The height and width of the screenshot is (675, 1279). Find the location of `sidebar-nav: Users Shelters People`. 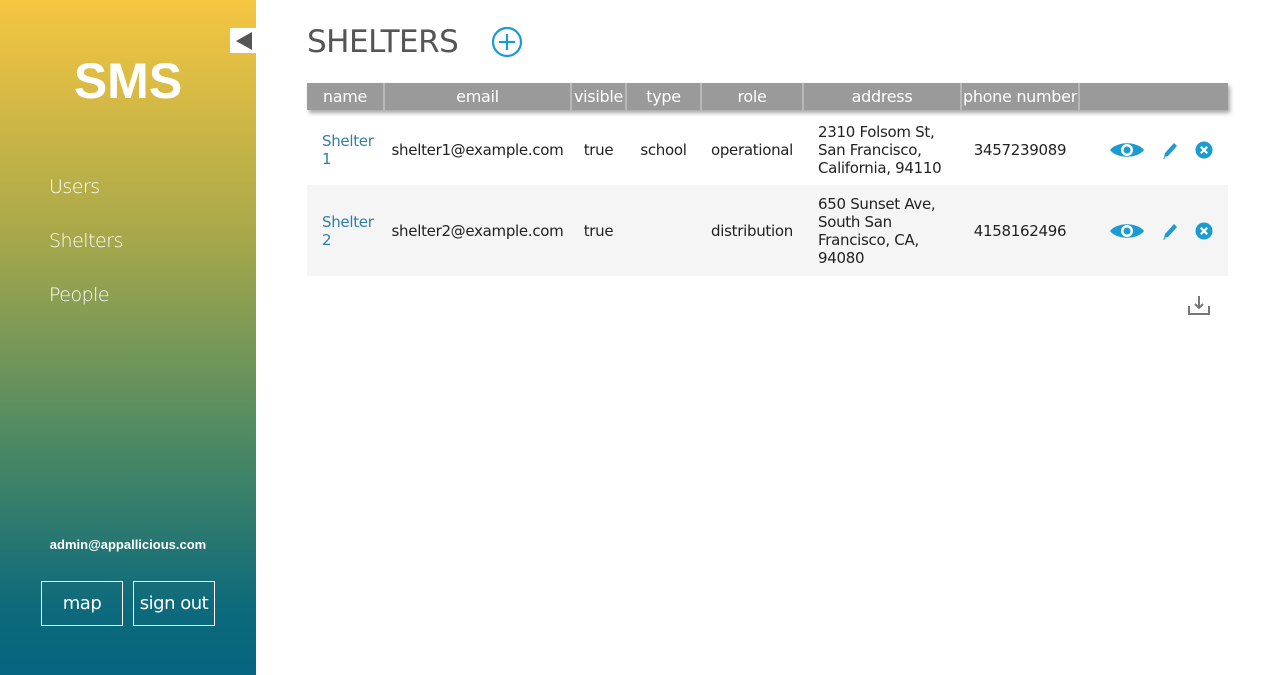

sidebar-nav: Users Shelters People is located at coordinates (86, 257).